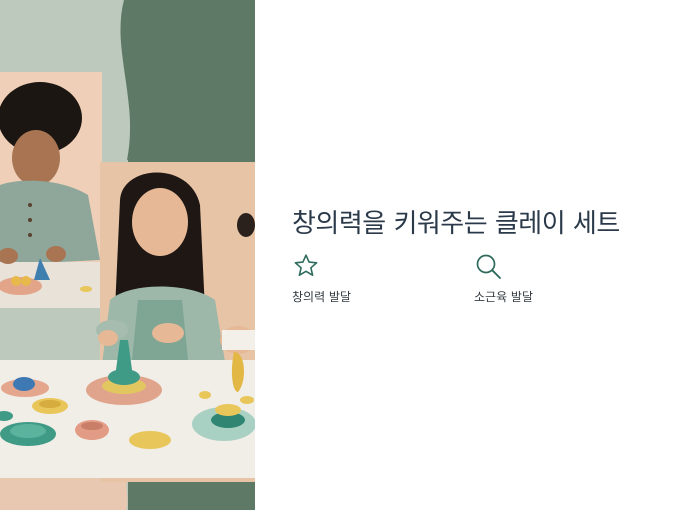 This screenshot has width=680, height=510. Describe the element at coordinates (321, 278) in the screenshot. I see `feature-creativity: 창의력 발달` at that location.